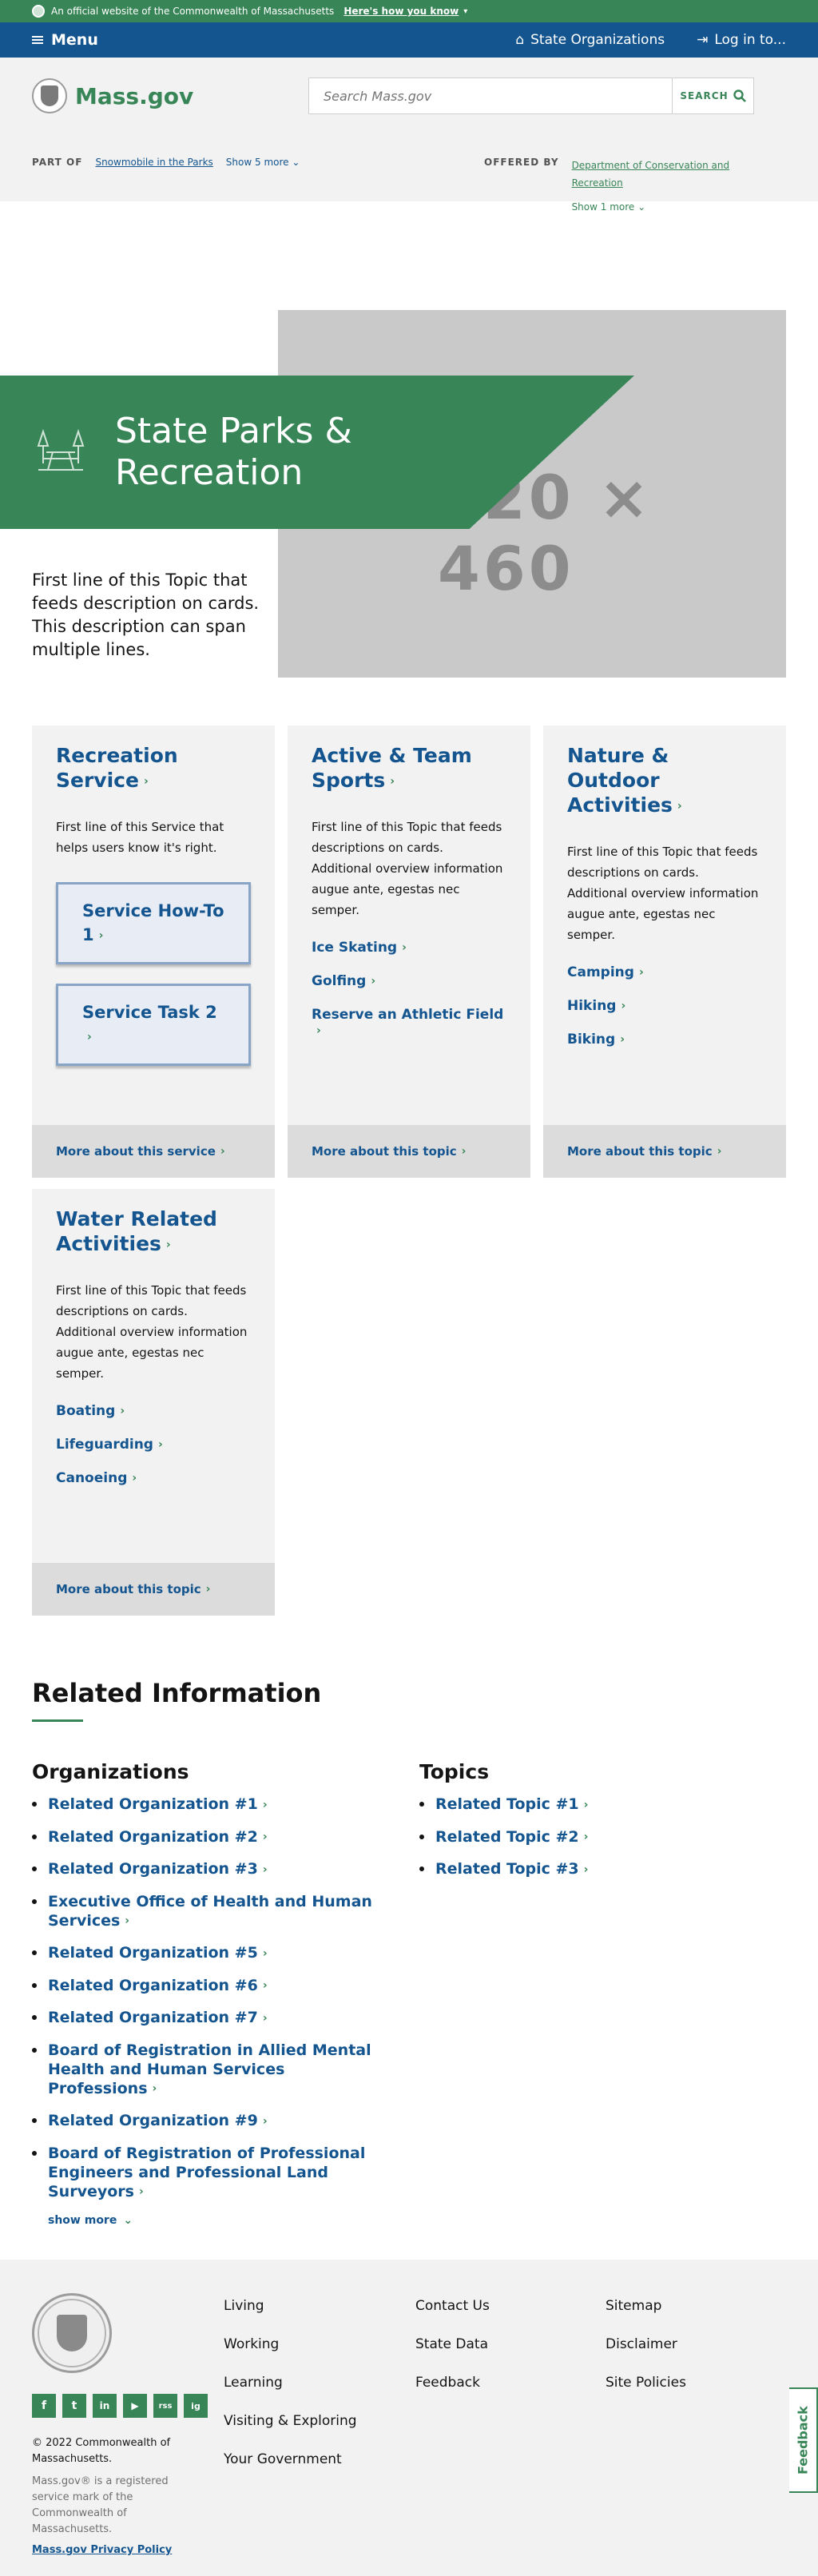  What do you see at coordinates (74, 2406) in the screenshot?
I see `twitter-icon: t` at bounding box center [74, 2406].